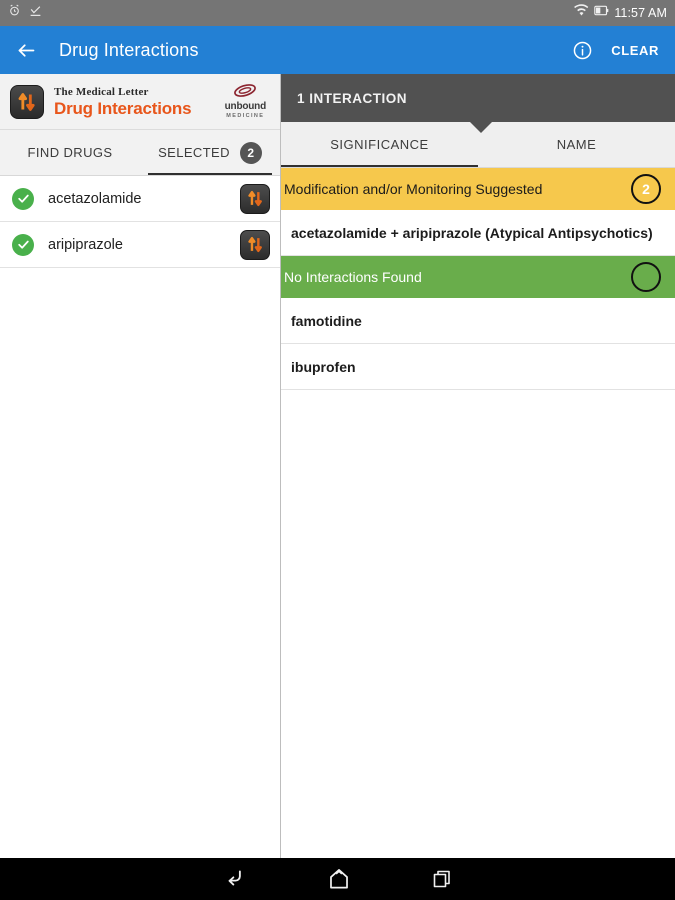 The image size is (675, 900). Describe the element at coordinates (478, 103) in the screenshot. I see `interaction-count-header: 1 INTERACTION` at that location.